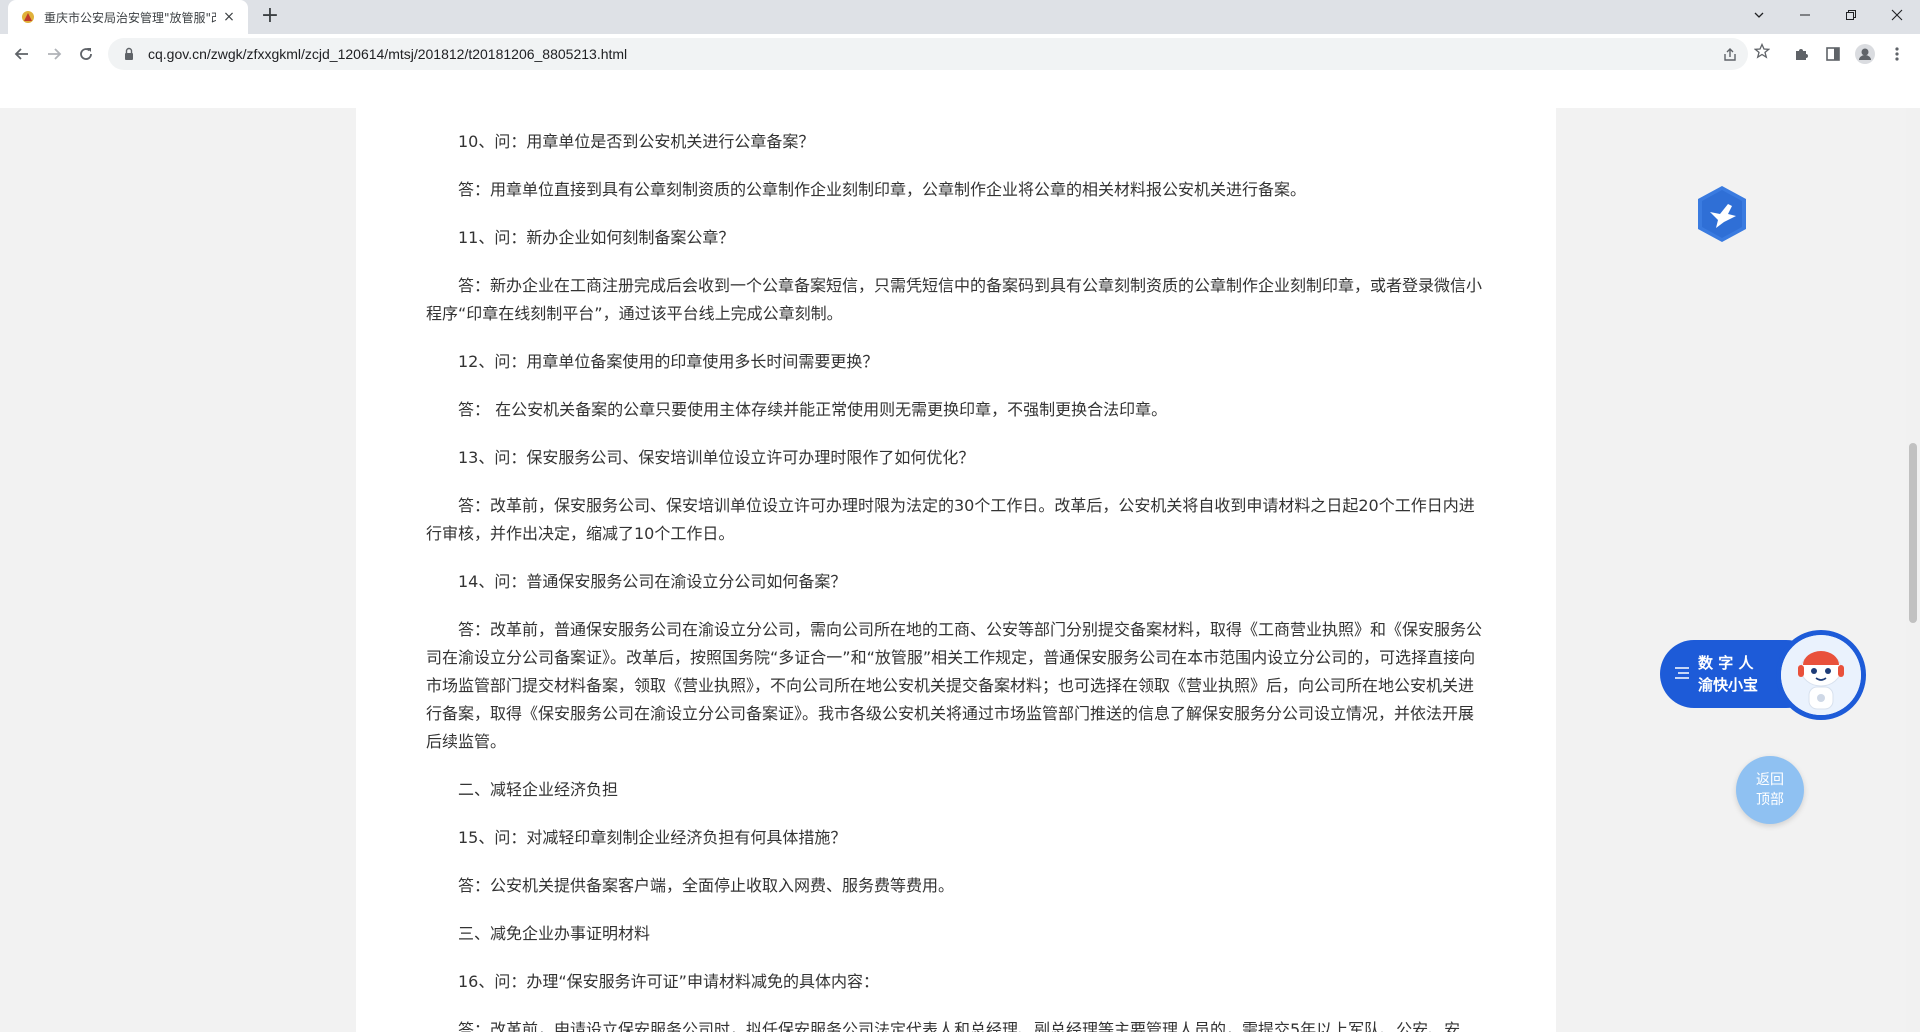 This screenshot has height=1032, width=1920. What do you see at coordinates (554, 933) in the screenshot?
I see `section-heading: 三、减免企业办事证明材料` at bounding box center [554, 933].